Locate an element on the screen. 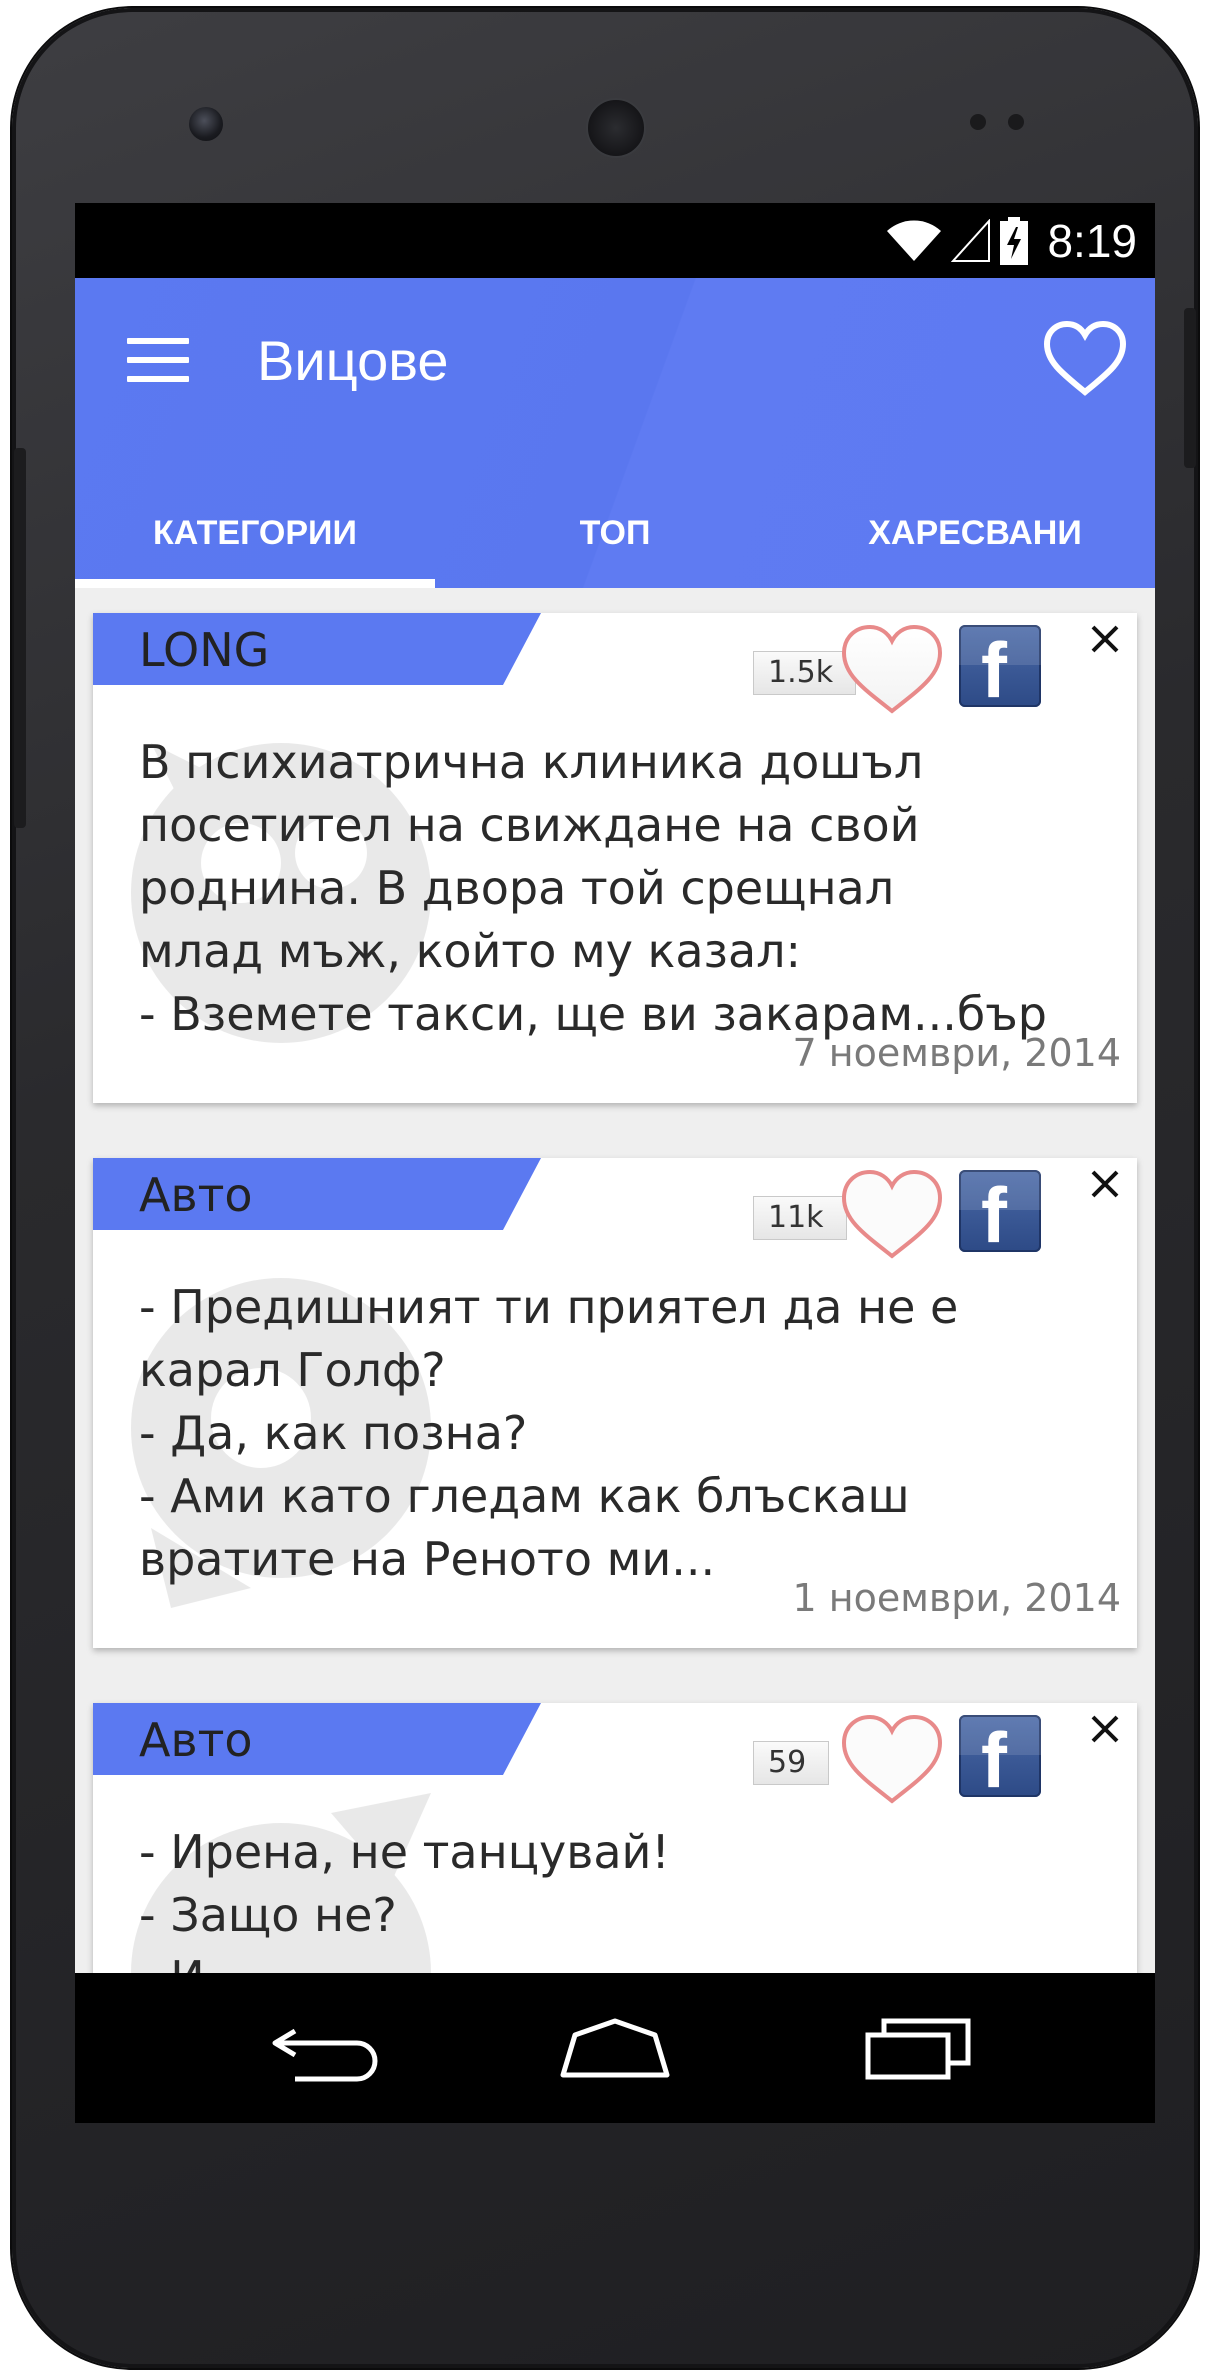  navigation-bar is located at coordinates (615, 2048).